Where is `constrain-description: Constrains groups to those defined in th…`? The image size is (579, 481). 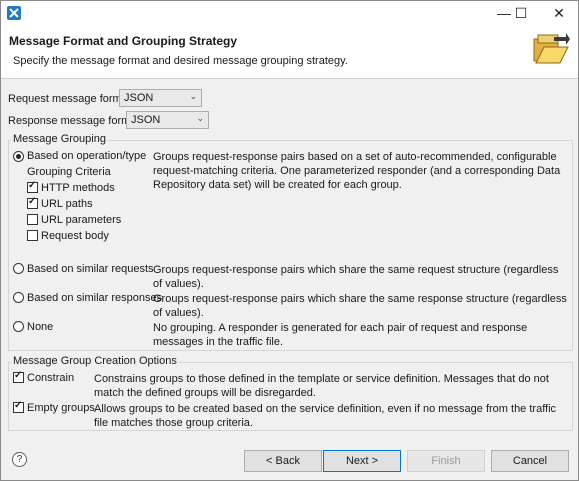
constrain-description: Constrains groups to those defined in th… is located at coordinates (321, 386).